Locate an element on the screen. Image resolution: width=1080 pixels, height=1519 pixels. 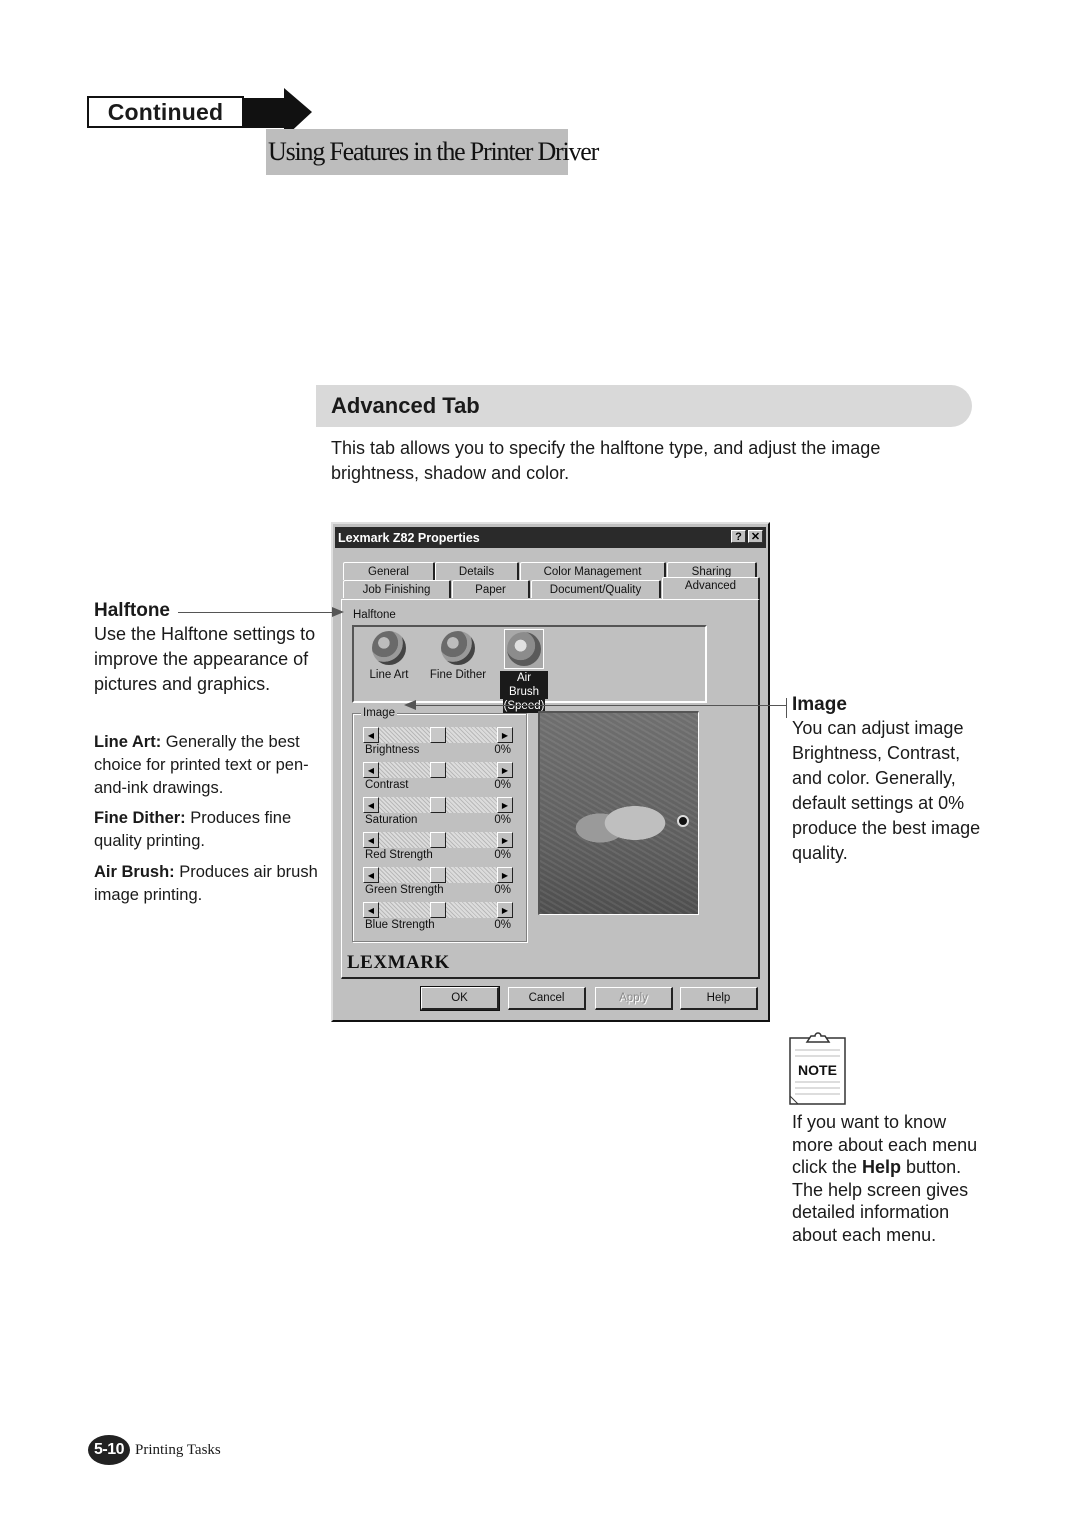
apply-button: Apply is located at coordinates (634, 998).